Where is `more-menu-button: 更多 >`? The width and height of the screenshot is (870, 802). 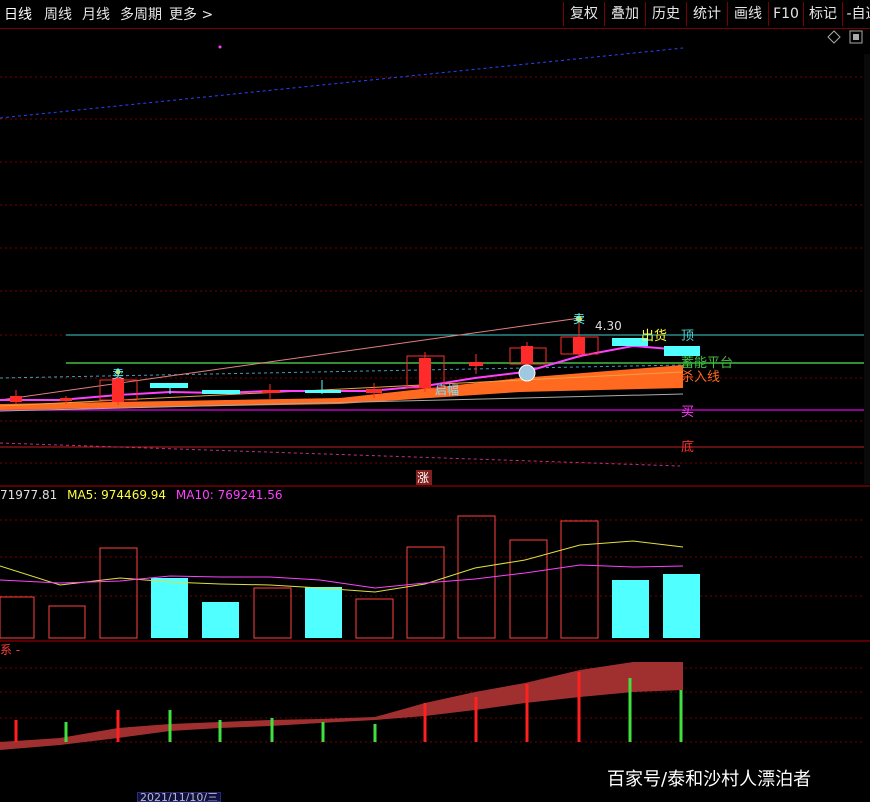 more-menu-button: 更多 > is located at coordinates (191, 14).